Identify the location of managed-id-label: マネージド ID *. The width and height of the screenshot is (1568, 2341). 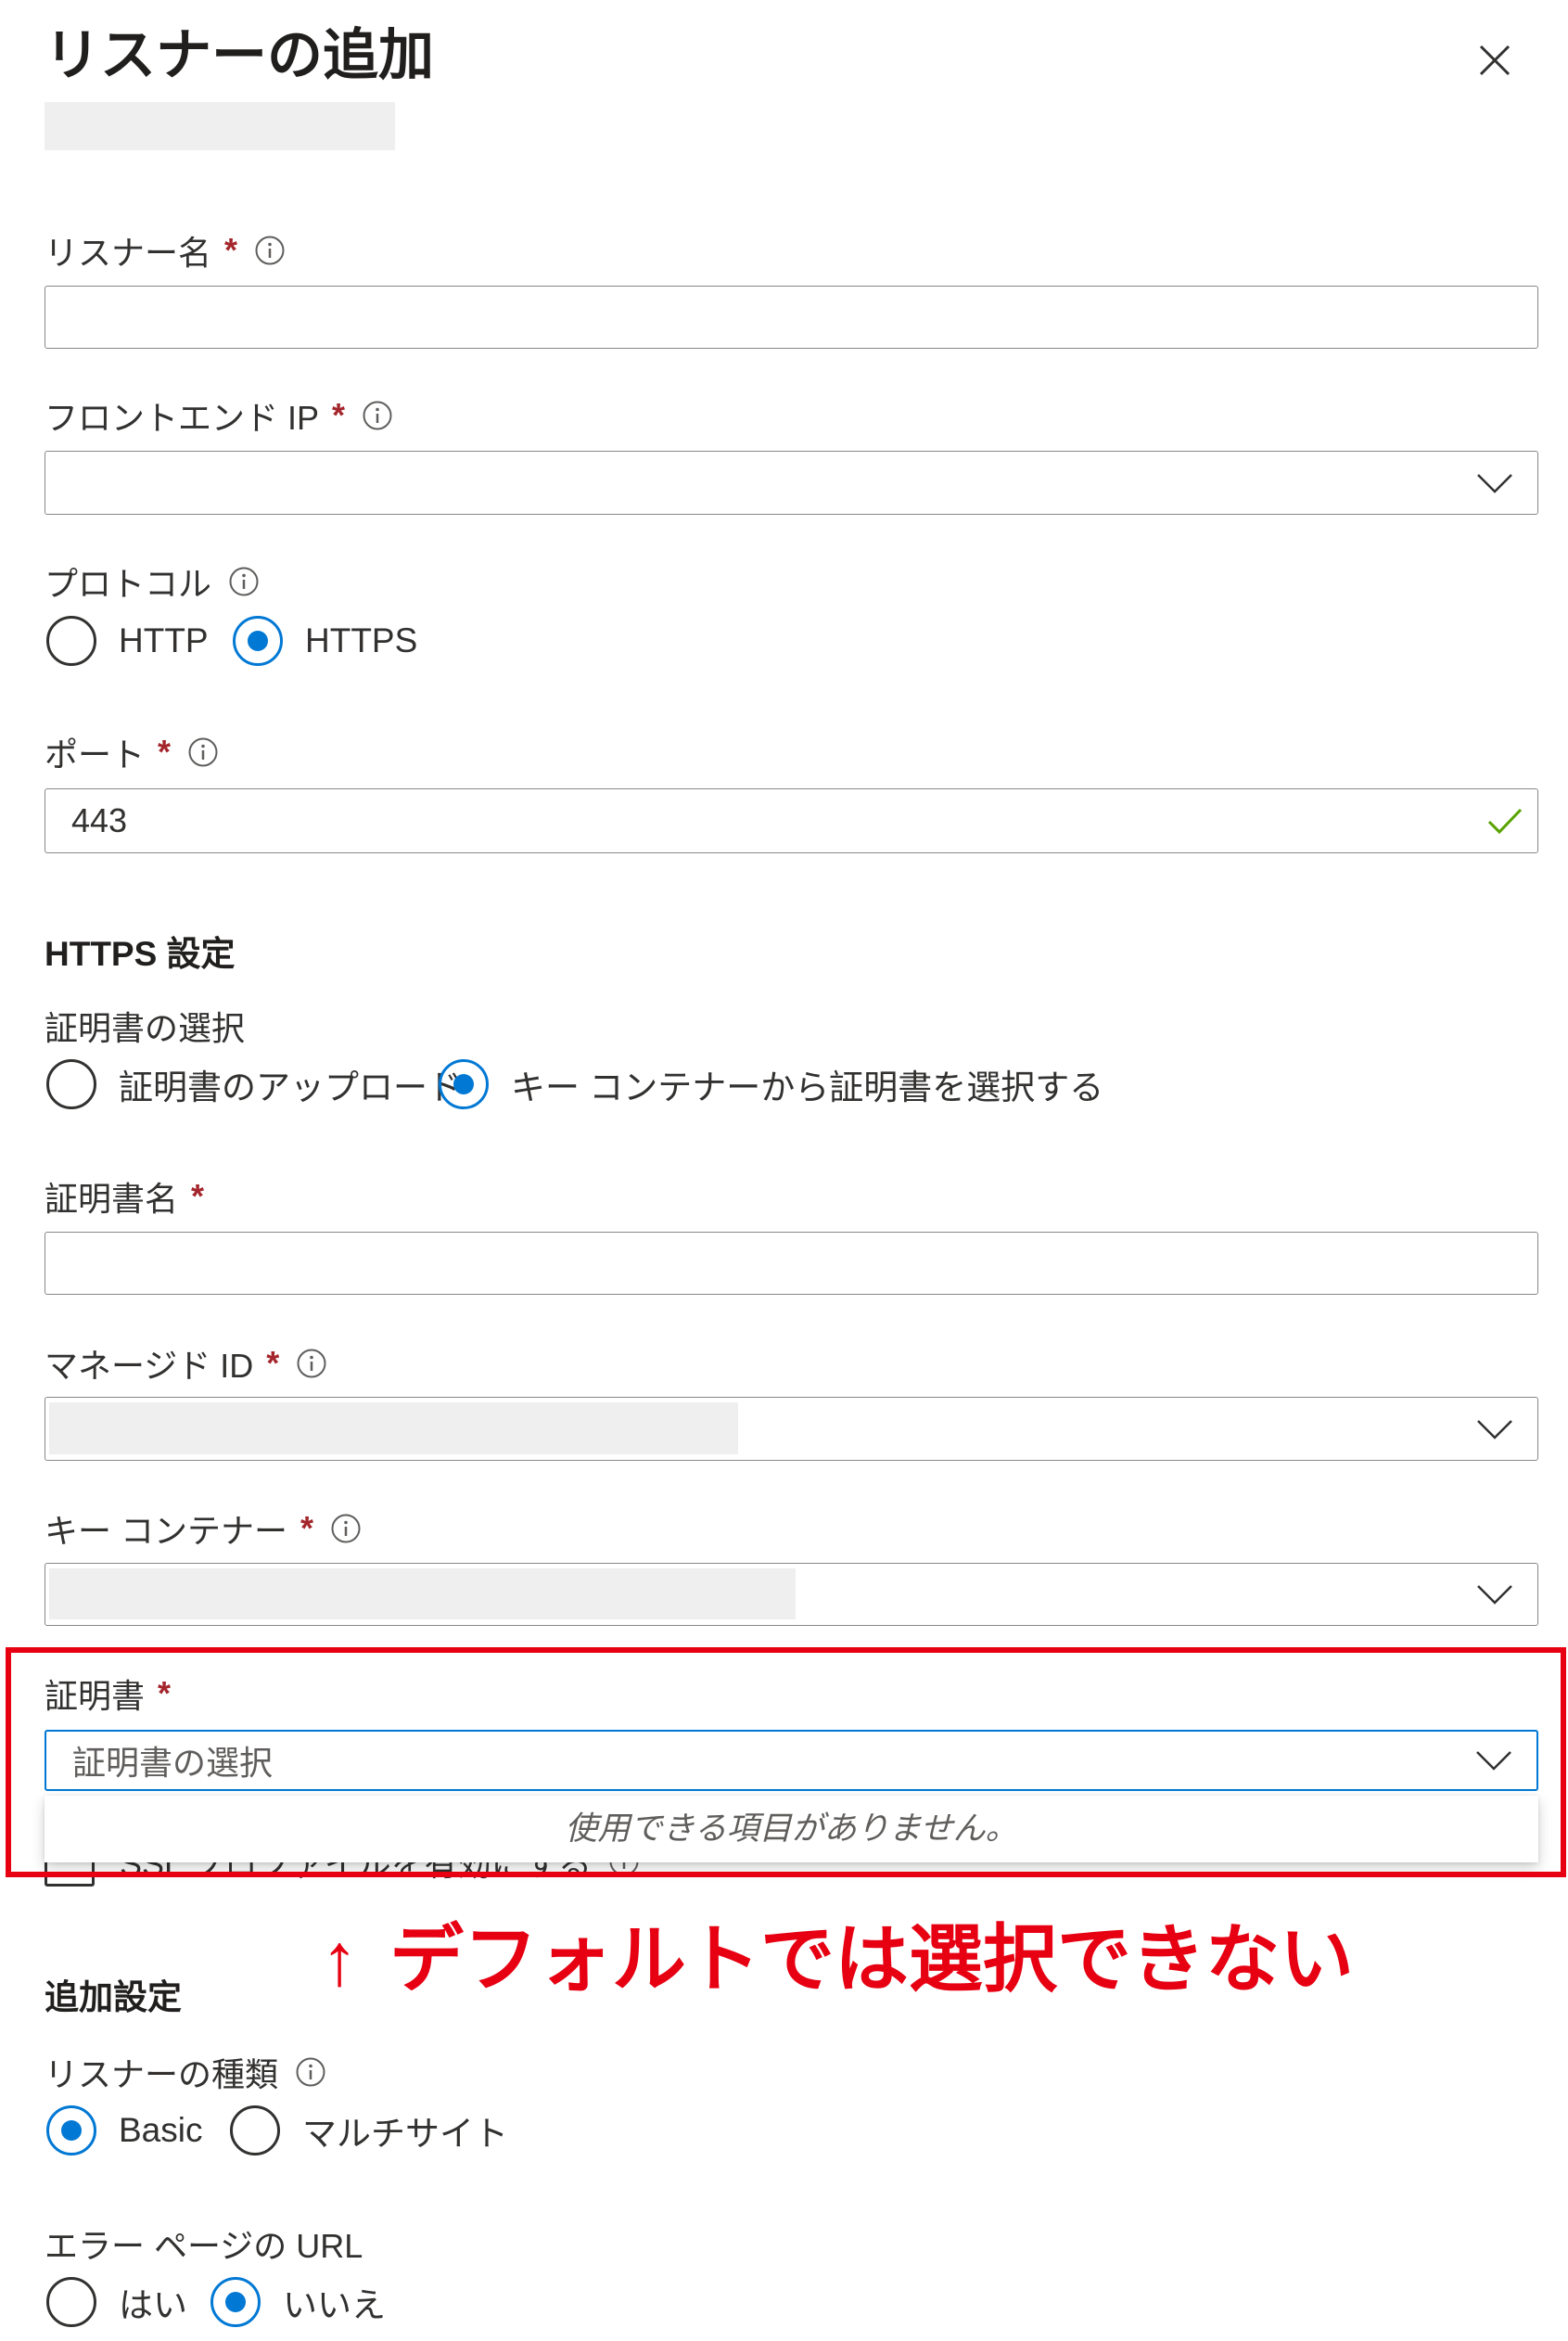
(186, 1363).